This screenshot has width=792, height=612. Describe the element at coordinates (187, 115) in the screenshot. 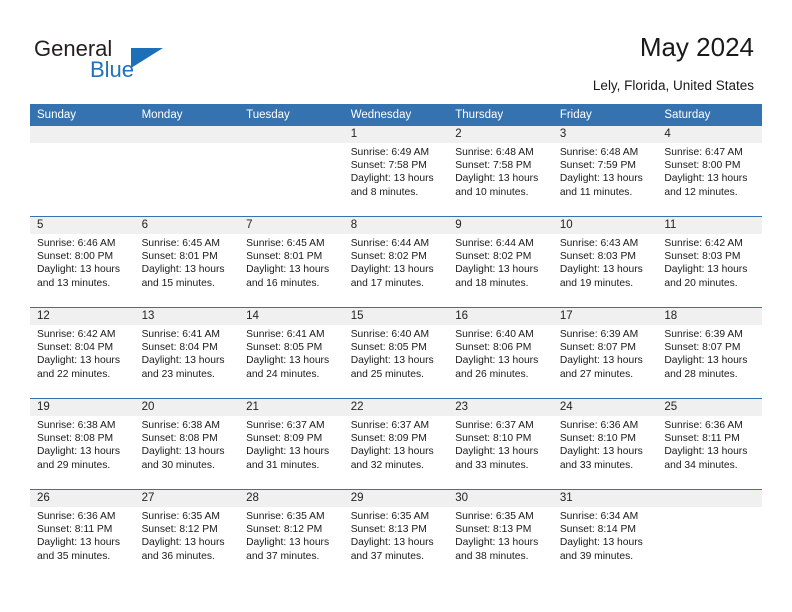

I see `weekday-header-monday: Monday` at that location.